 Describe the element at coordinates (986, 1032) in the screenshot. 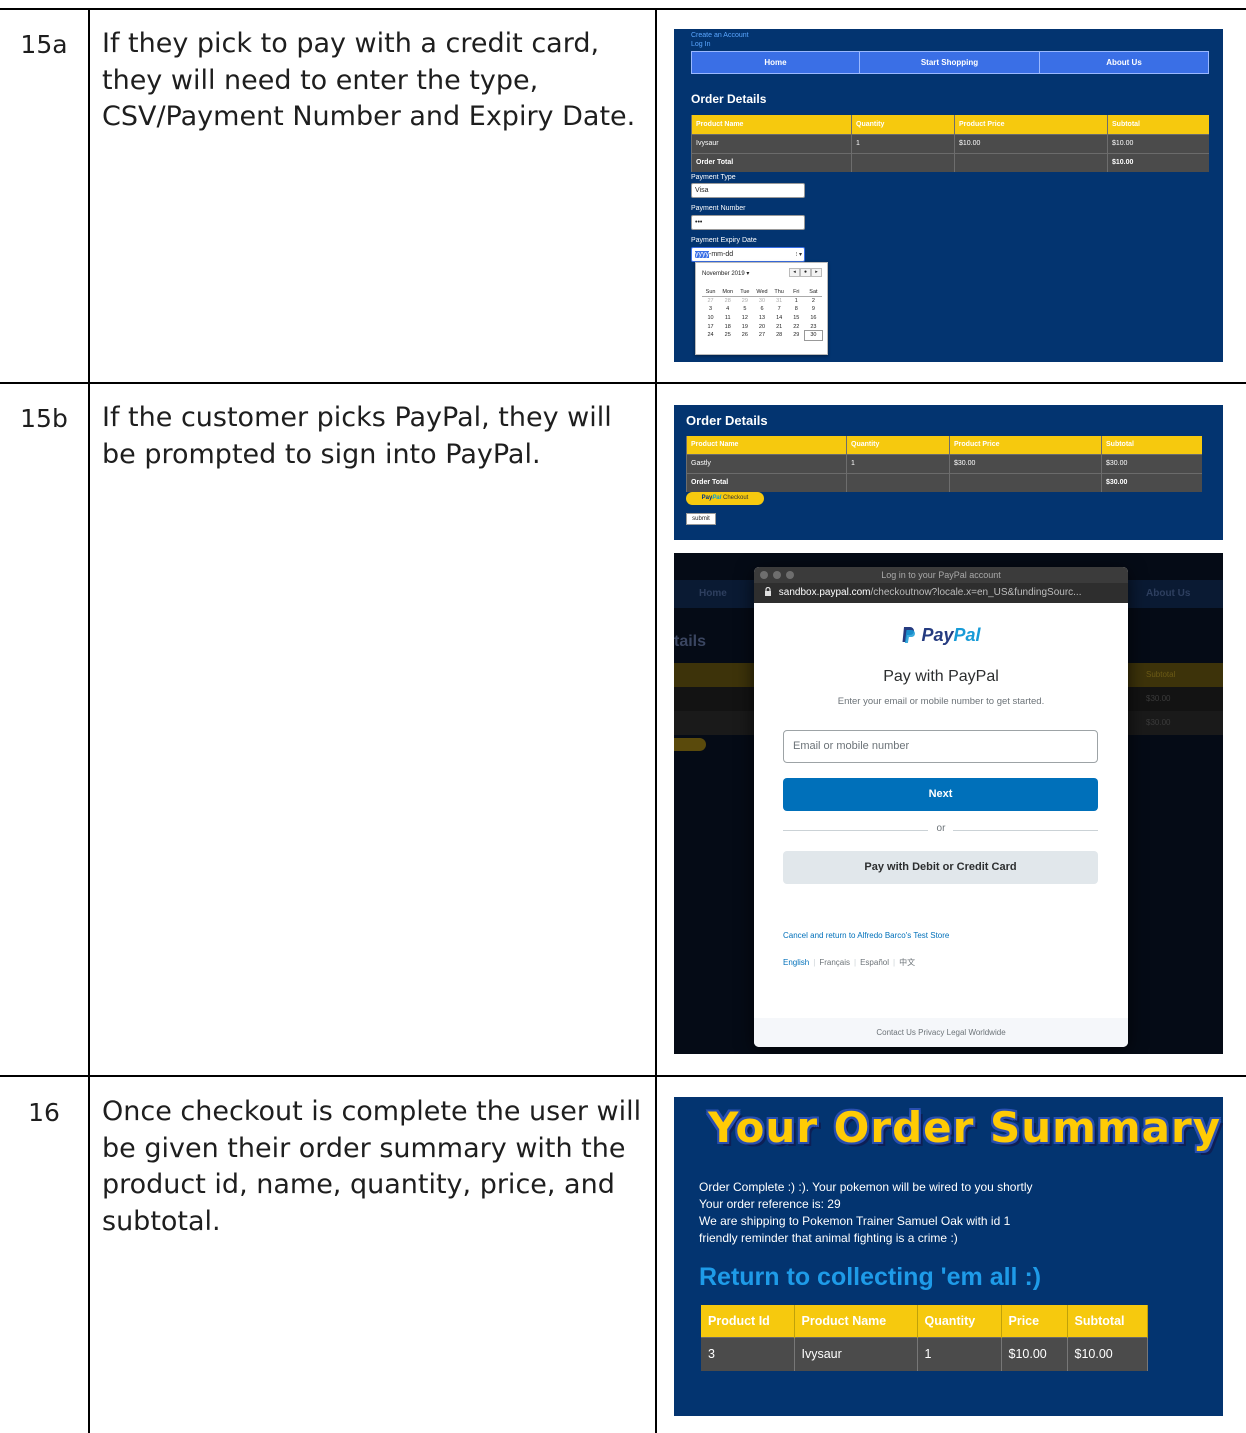

I see `footer-worldwide-link: Worldwide` at that location.